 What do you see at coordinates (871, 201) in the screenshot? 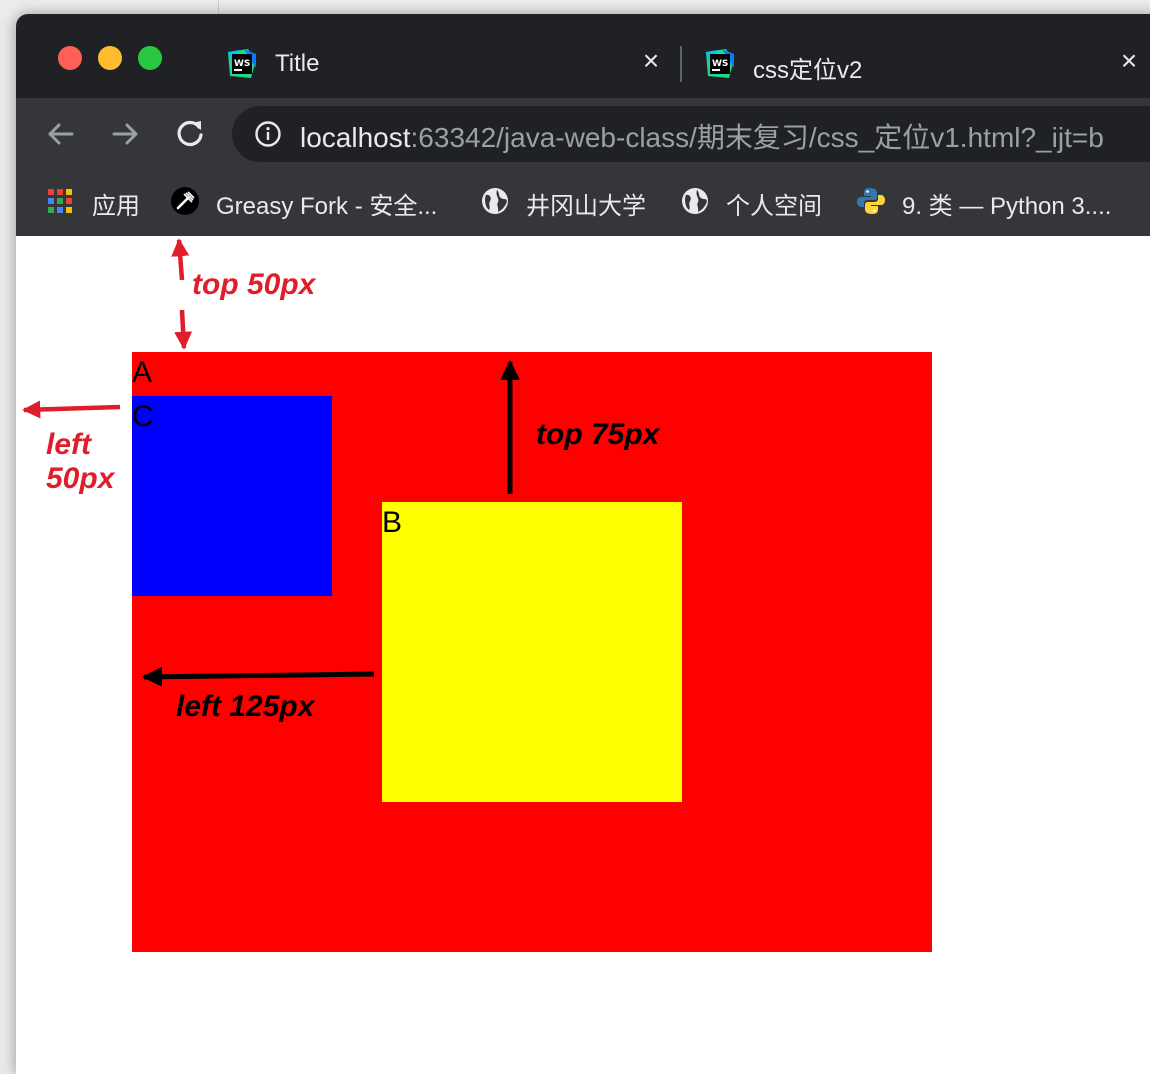
I see `python-icon` at bounding box center [871, 201].